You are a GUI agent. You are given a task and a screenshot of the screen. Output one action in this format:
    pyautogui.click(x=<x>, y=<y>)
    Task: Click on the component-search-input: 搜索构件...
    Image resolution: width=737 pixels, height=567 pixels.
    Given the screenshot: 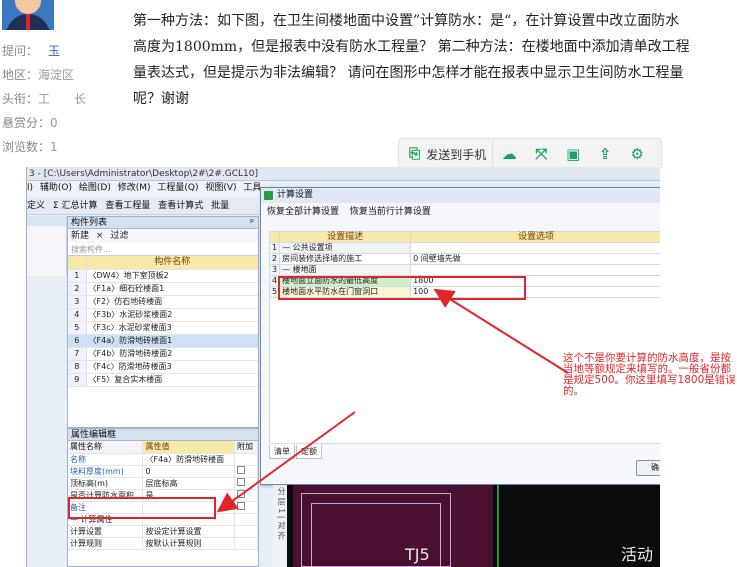 What is the action you would take?
    pyautogui.click(x=163, y=249)
    